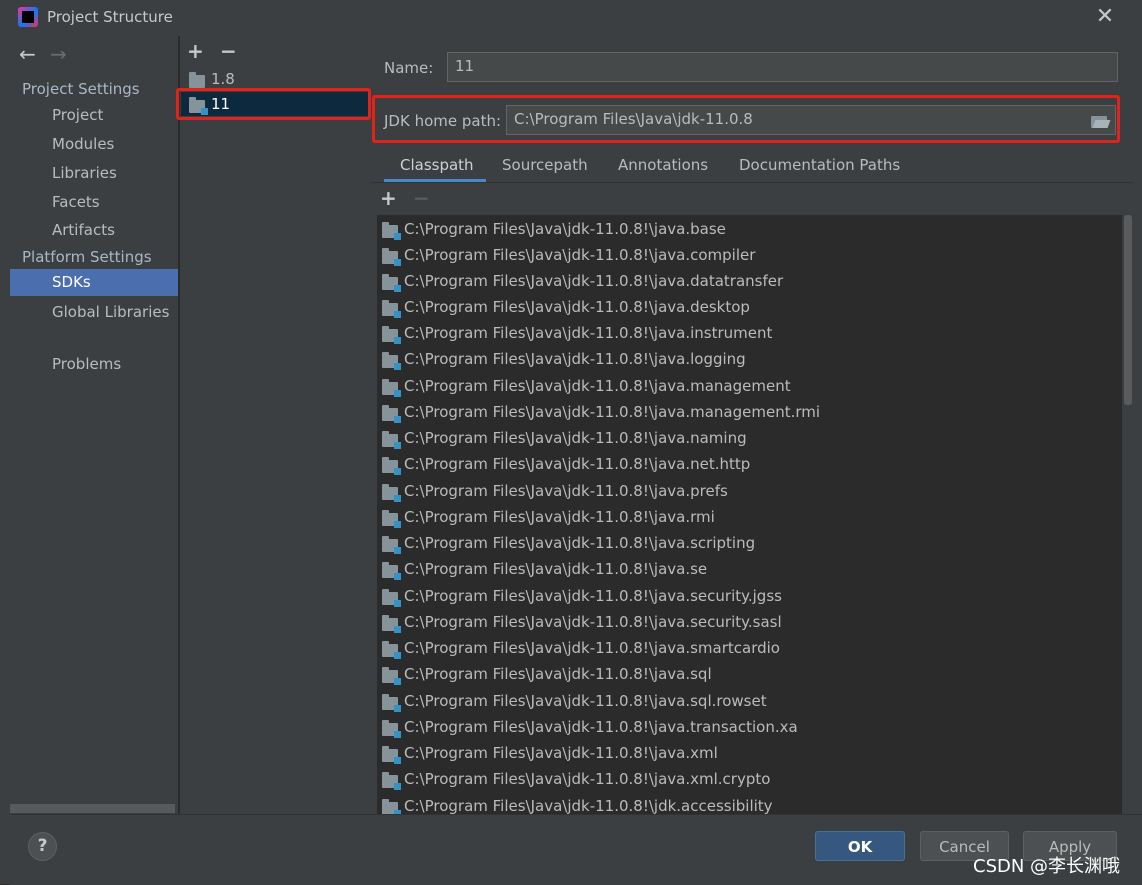 The image size is (1142, 885). What do you see at coordinates (58, 54) in the screenshot?
I see `forward-arrow-icon: →` at bounding box center [58, 54].